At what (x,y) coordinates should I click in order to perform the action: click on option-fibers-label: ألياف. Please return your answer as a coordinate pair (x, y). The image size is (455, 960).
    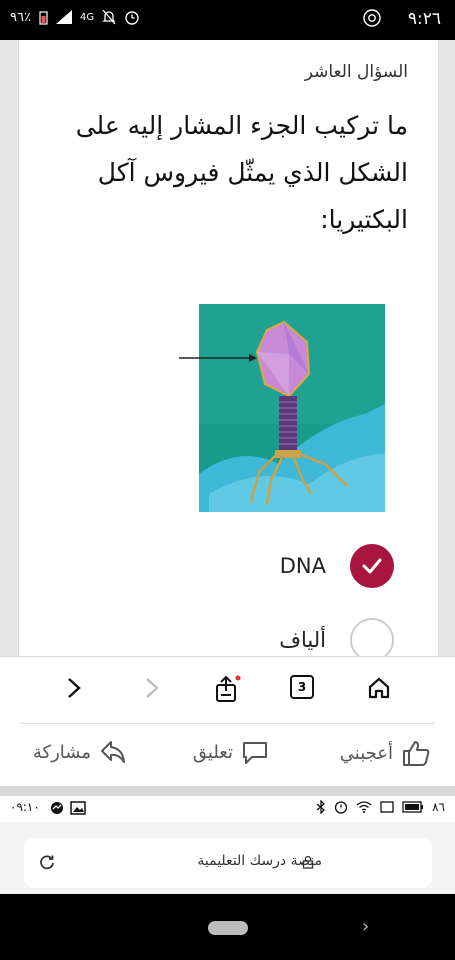
    Looking at the image, I should click on (302, 640).